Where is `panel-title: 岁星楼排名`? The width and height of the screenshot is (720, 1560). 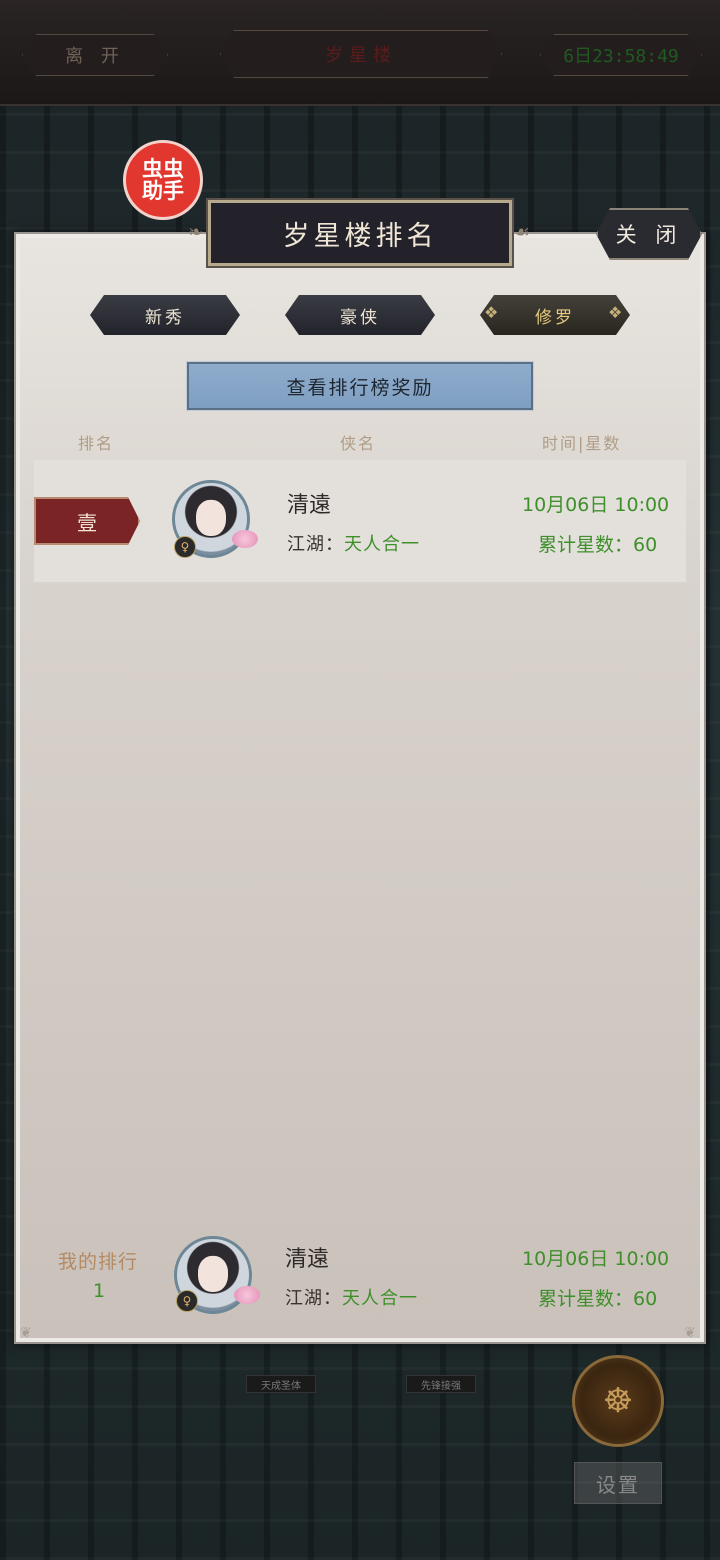 panel-title: 岁星楼排名 is located at coordinates (360, 233).